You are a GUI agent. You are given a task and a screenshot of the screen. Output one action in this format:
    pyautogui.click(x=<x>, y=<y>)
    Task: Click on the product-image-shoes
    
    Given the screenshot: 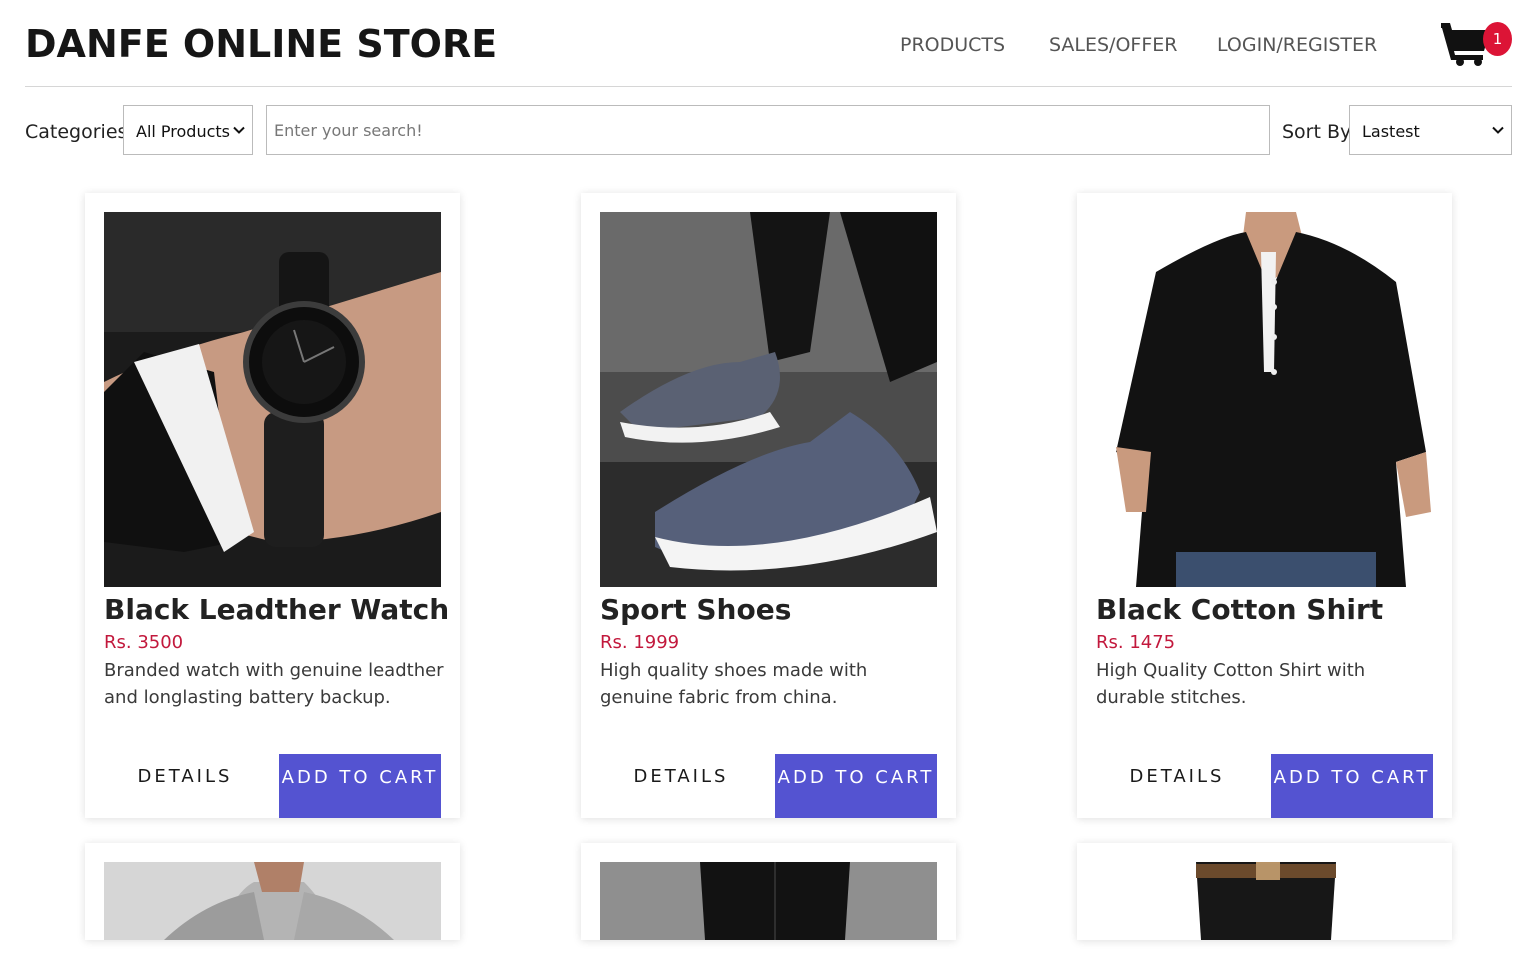 What is the action you would take?
    pyautogui.click(x=768, y=399)
    